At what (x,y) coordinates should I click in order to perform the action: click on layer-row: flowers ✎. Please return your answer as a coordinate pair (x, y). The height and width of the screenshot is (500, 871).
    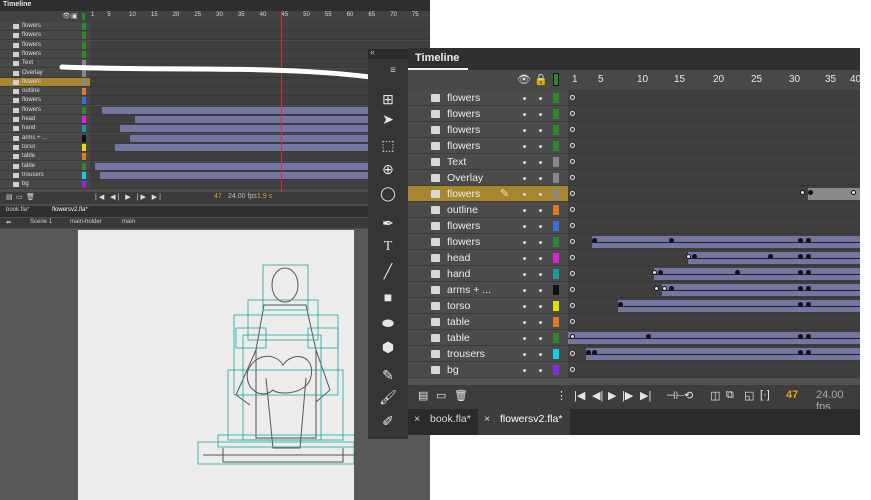
    Looking at the image, I should click on (634, 194).